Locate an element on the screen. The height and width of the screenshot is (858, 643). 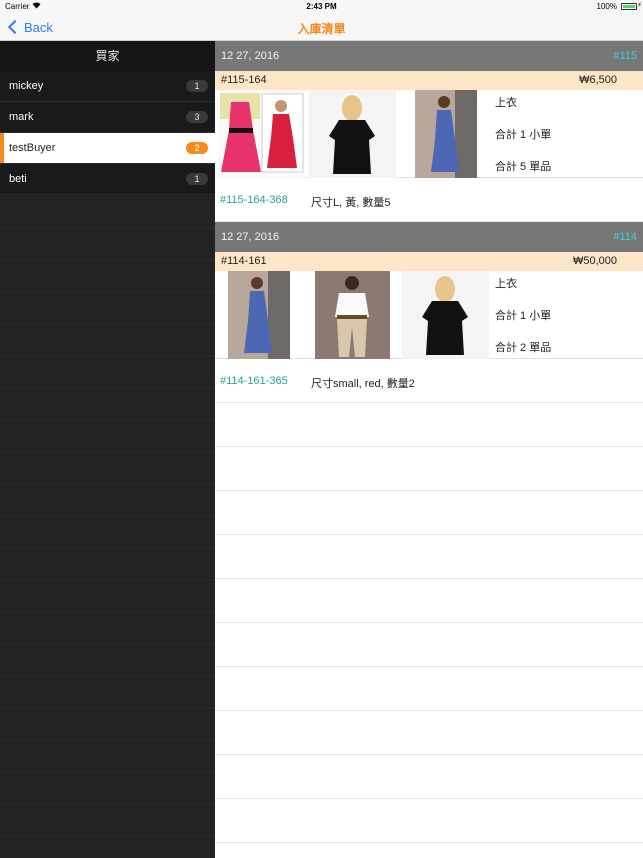
charging-icon: ⚡ is located at coordinates (639, 5).